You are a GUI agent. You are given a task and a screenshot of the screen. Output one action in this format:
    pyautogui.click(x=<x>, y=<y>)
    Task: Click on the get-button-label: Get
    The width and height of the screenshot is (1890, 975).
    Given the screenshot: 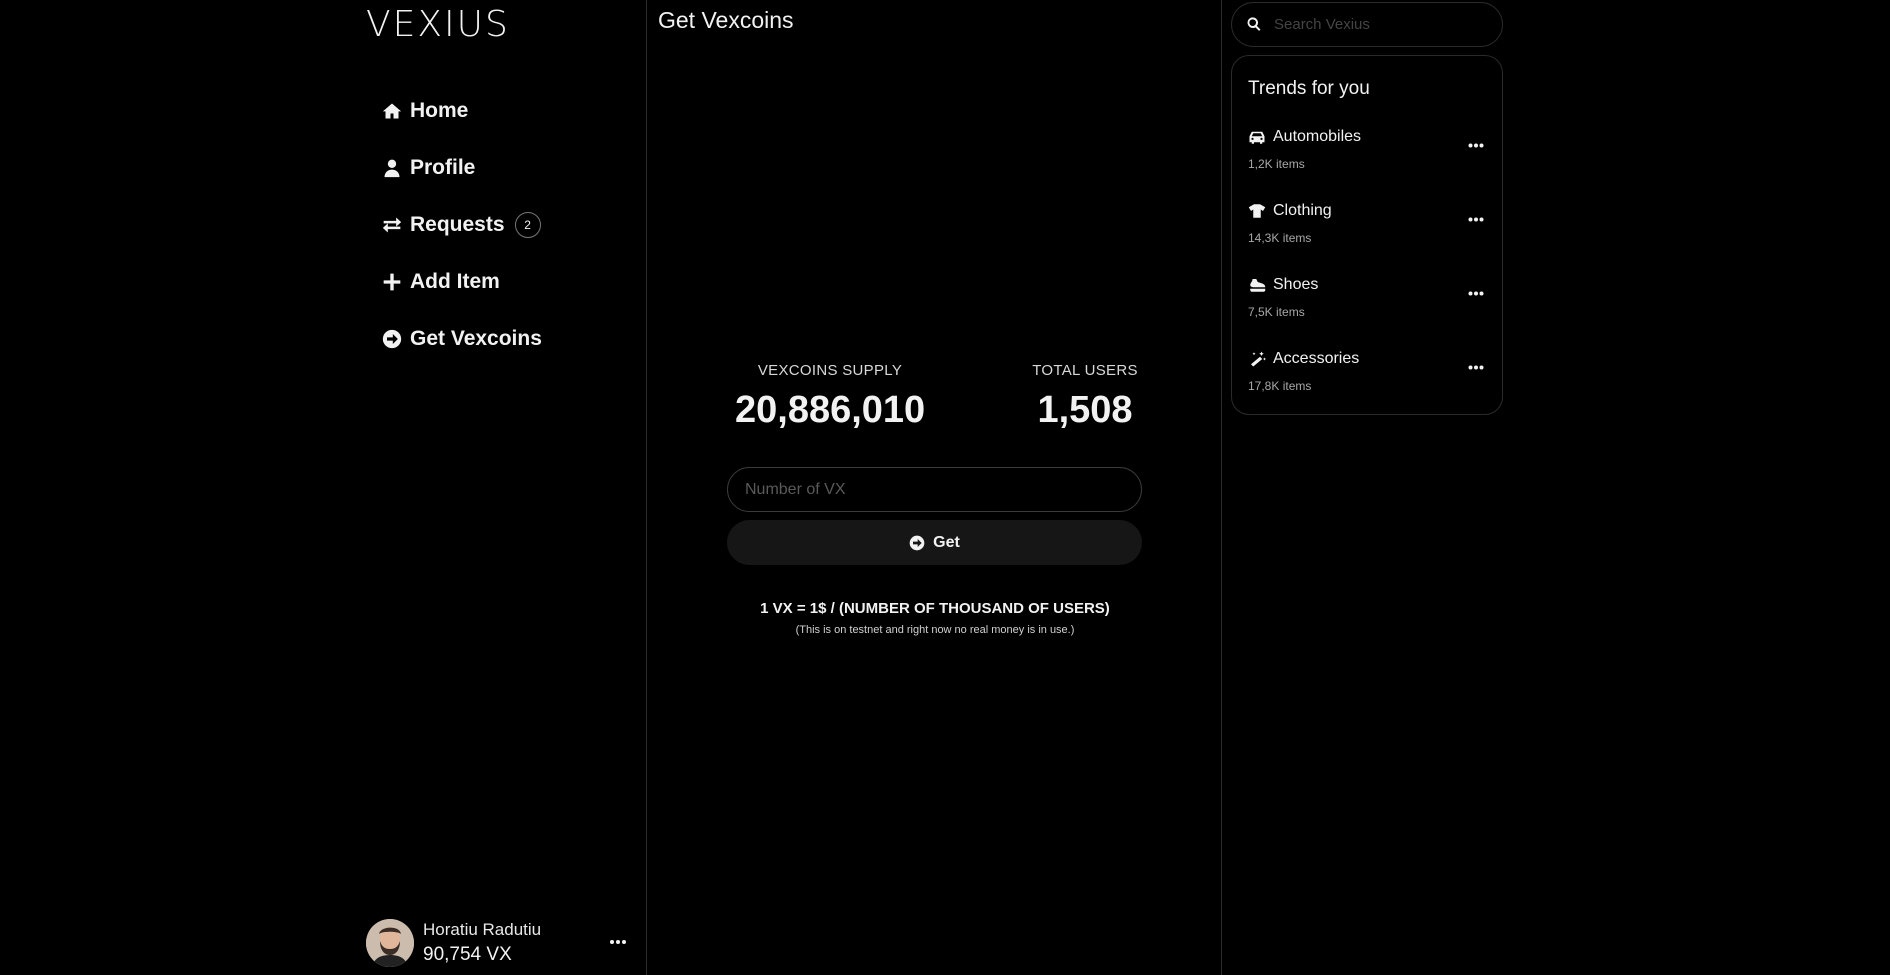 What is the action you would take?
    pyautogui.click(x=946, y=542)
    